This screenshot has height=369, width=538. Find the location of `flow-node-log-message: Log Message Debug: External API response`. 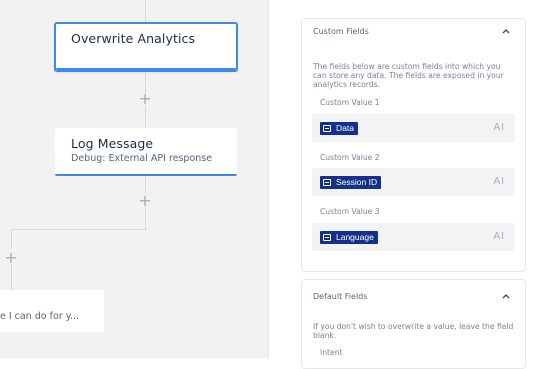

flow-node-log-message: Log Message Debug: External API response is located at coordinates (146, 152).